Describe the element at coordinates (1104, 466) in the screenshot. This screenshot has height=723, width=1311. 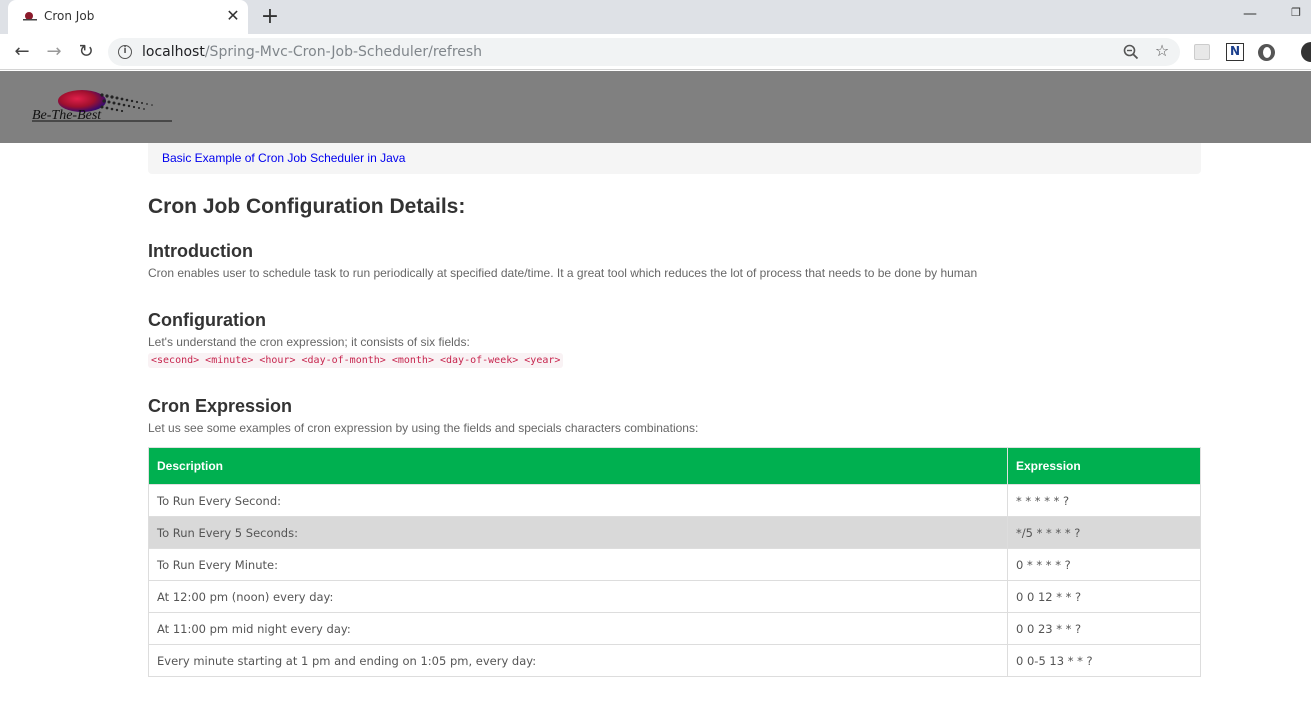
I see `expression-column-header: Expression` at that location.